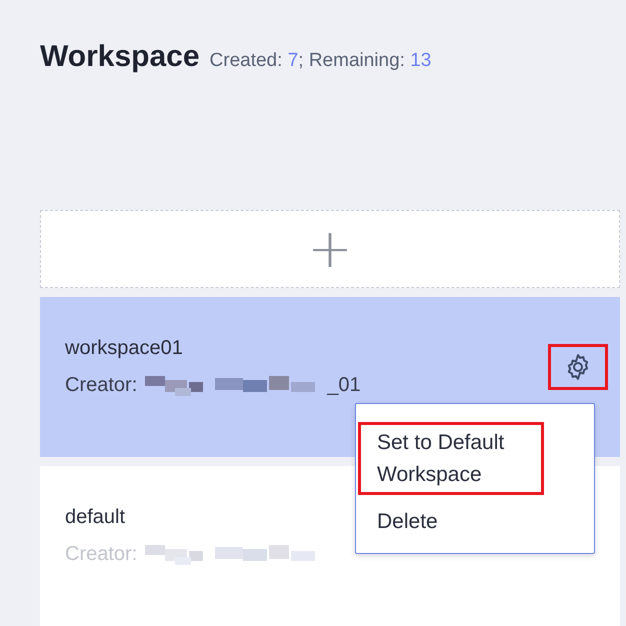  I want to click on workspace-name: workspace01, so click(124, 348).